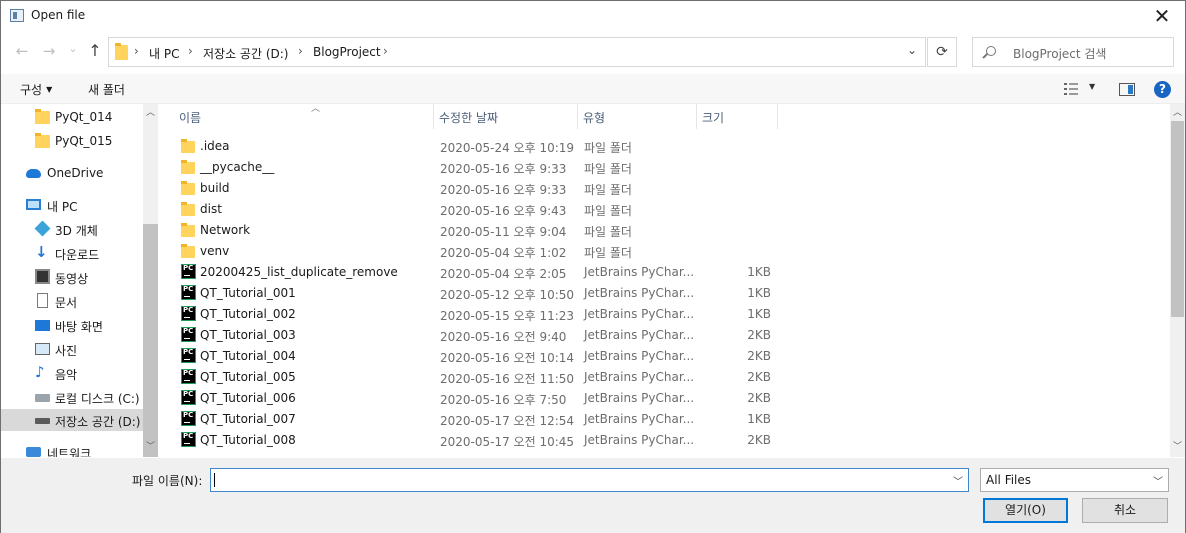 This screenshot has height=533, width=1186. What do you see at coordinates (347, 52) in the screenshot?
I see `breadcrumb-blogproject: BlogProject` at bounding box center [347, 52].